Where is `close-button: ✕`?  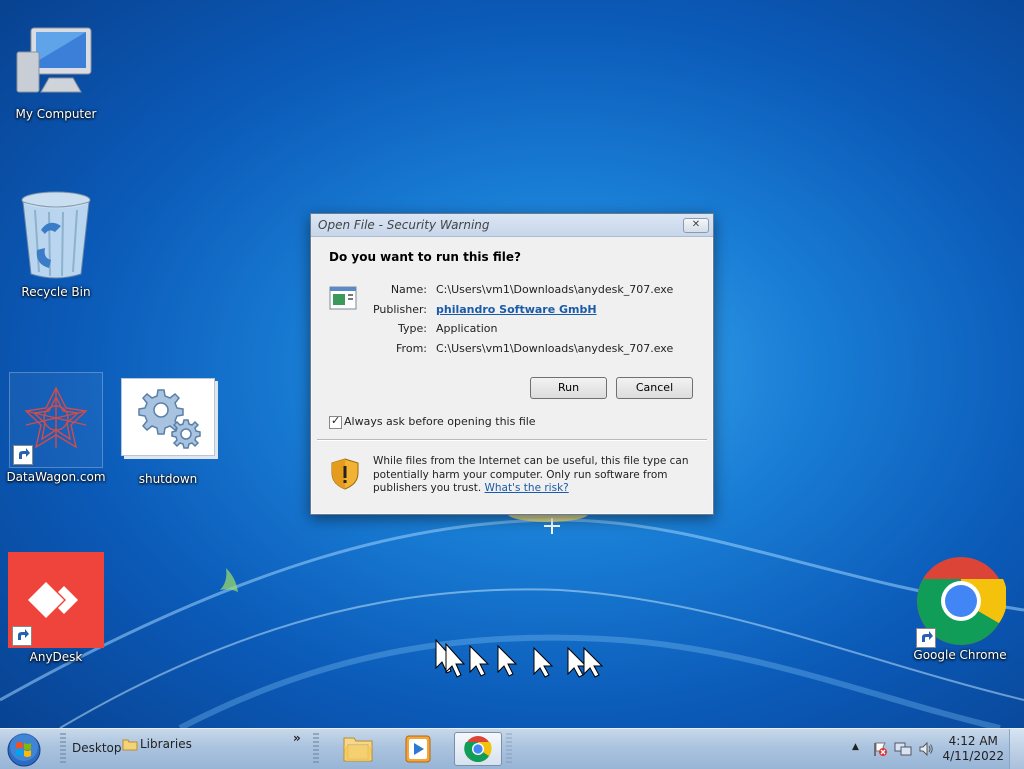 close-button: ✕ is located at coordinates (696, 225).